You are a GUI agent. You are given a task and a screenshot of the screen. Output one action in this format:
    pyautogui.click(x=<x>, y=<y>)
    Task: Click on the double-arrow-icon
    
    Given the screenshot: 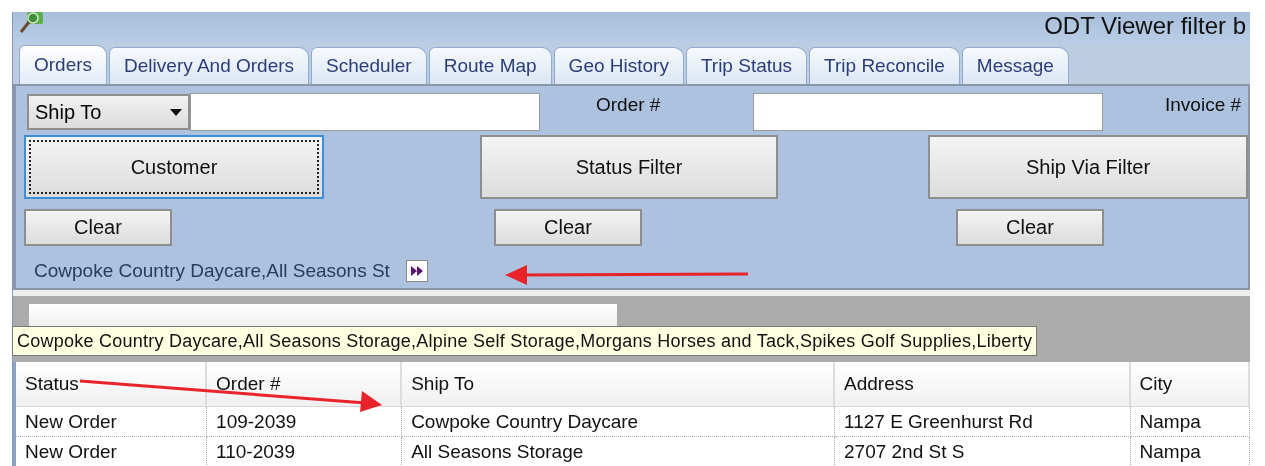 What is the action you would take?
    pyautogui.click(x=416, y=271)
    